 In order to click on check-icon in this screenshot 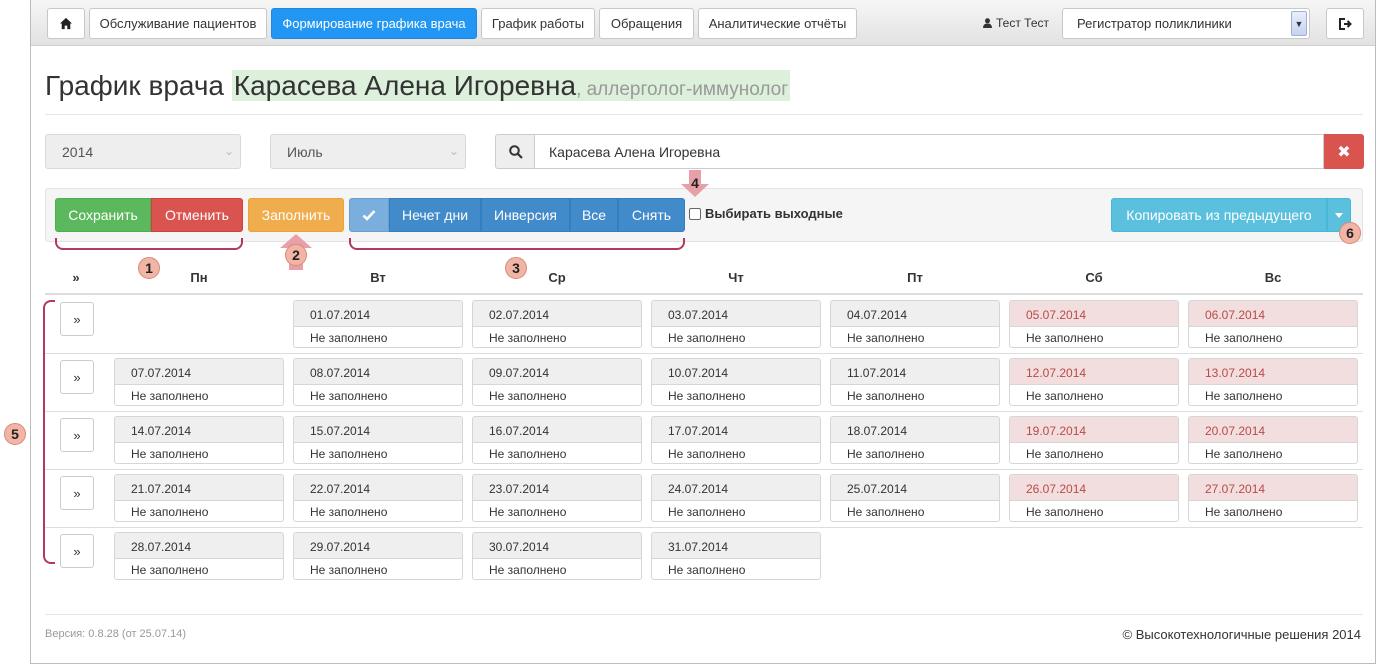, I will do `click(369, 215)`.